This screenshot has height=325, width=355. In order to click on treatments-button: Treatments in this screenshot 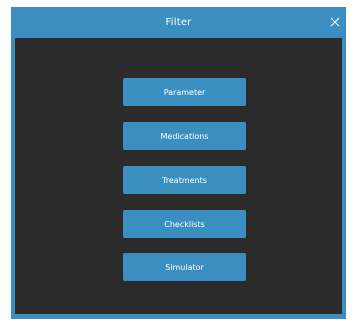, I will do `click(184, 180)`.